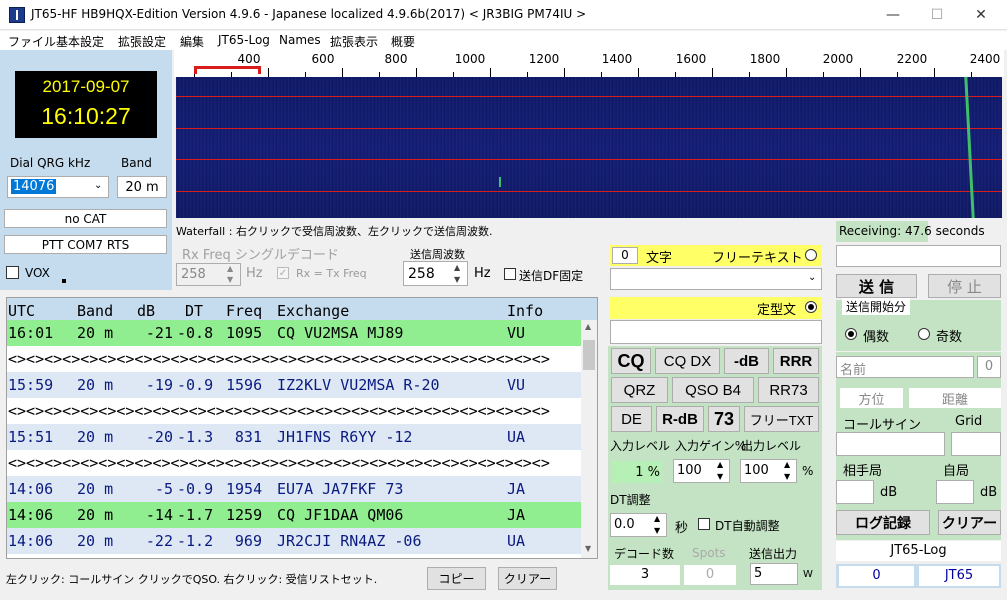  Describe the element at coordinates (403, 41) in the screenshot. I see `menu-about: 概要` at that location.